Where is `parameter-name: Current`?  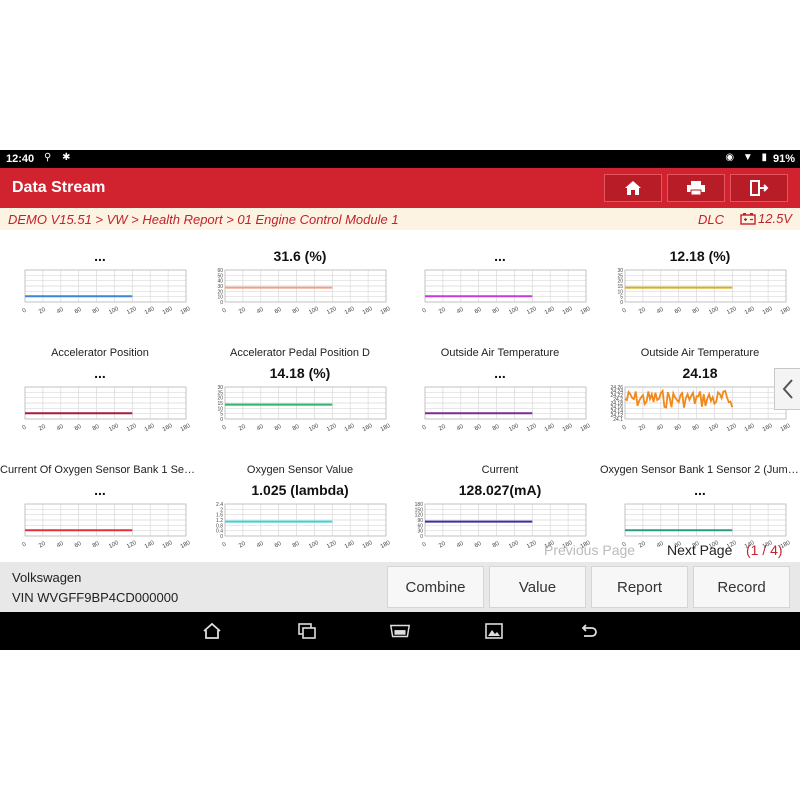 parameter-name: Current is located at coordinates (500, 470).